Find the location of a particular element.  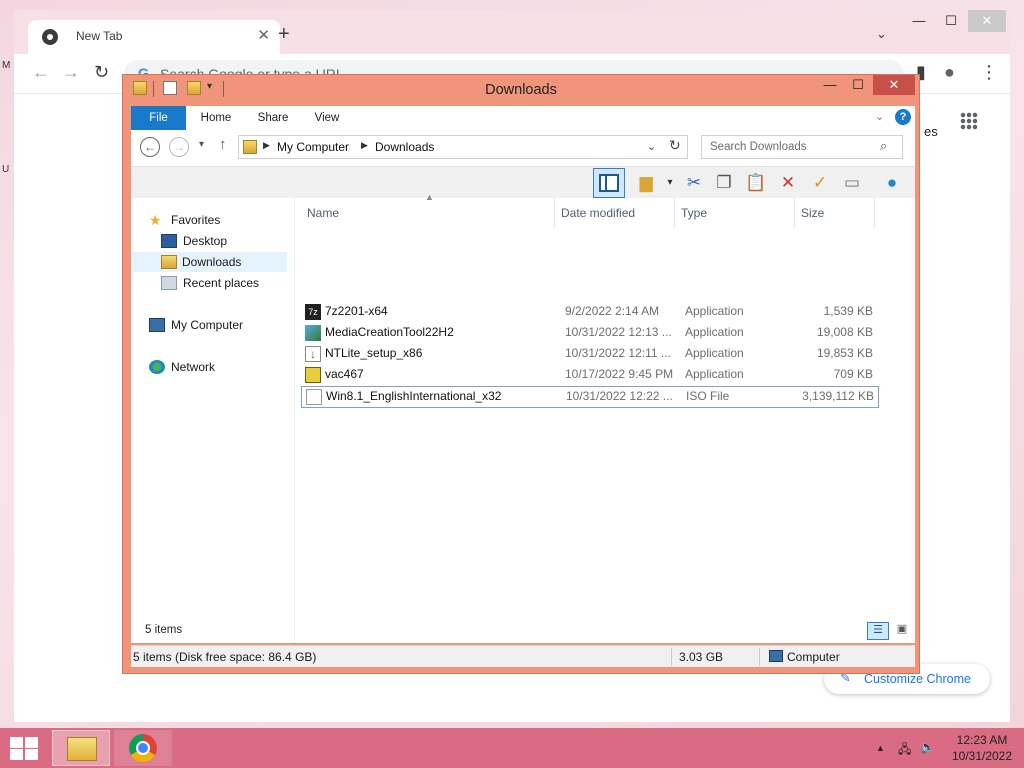

column-size: Size is located at coordinates (835, 213).